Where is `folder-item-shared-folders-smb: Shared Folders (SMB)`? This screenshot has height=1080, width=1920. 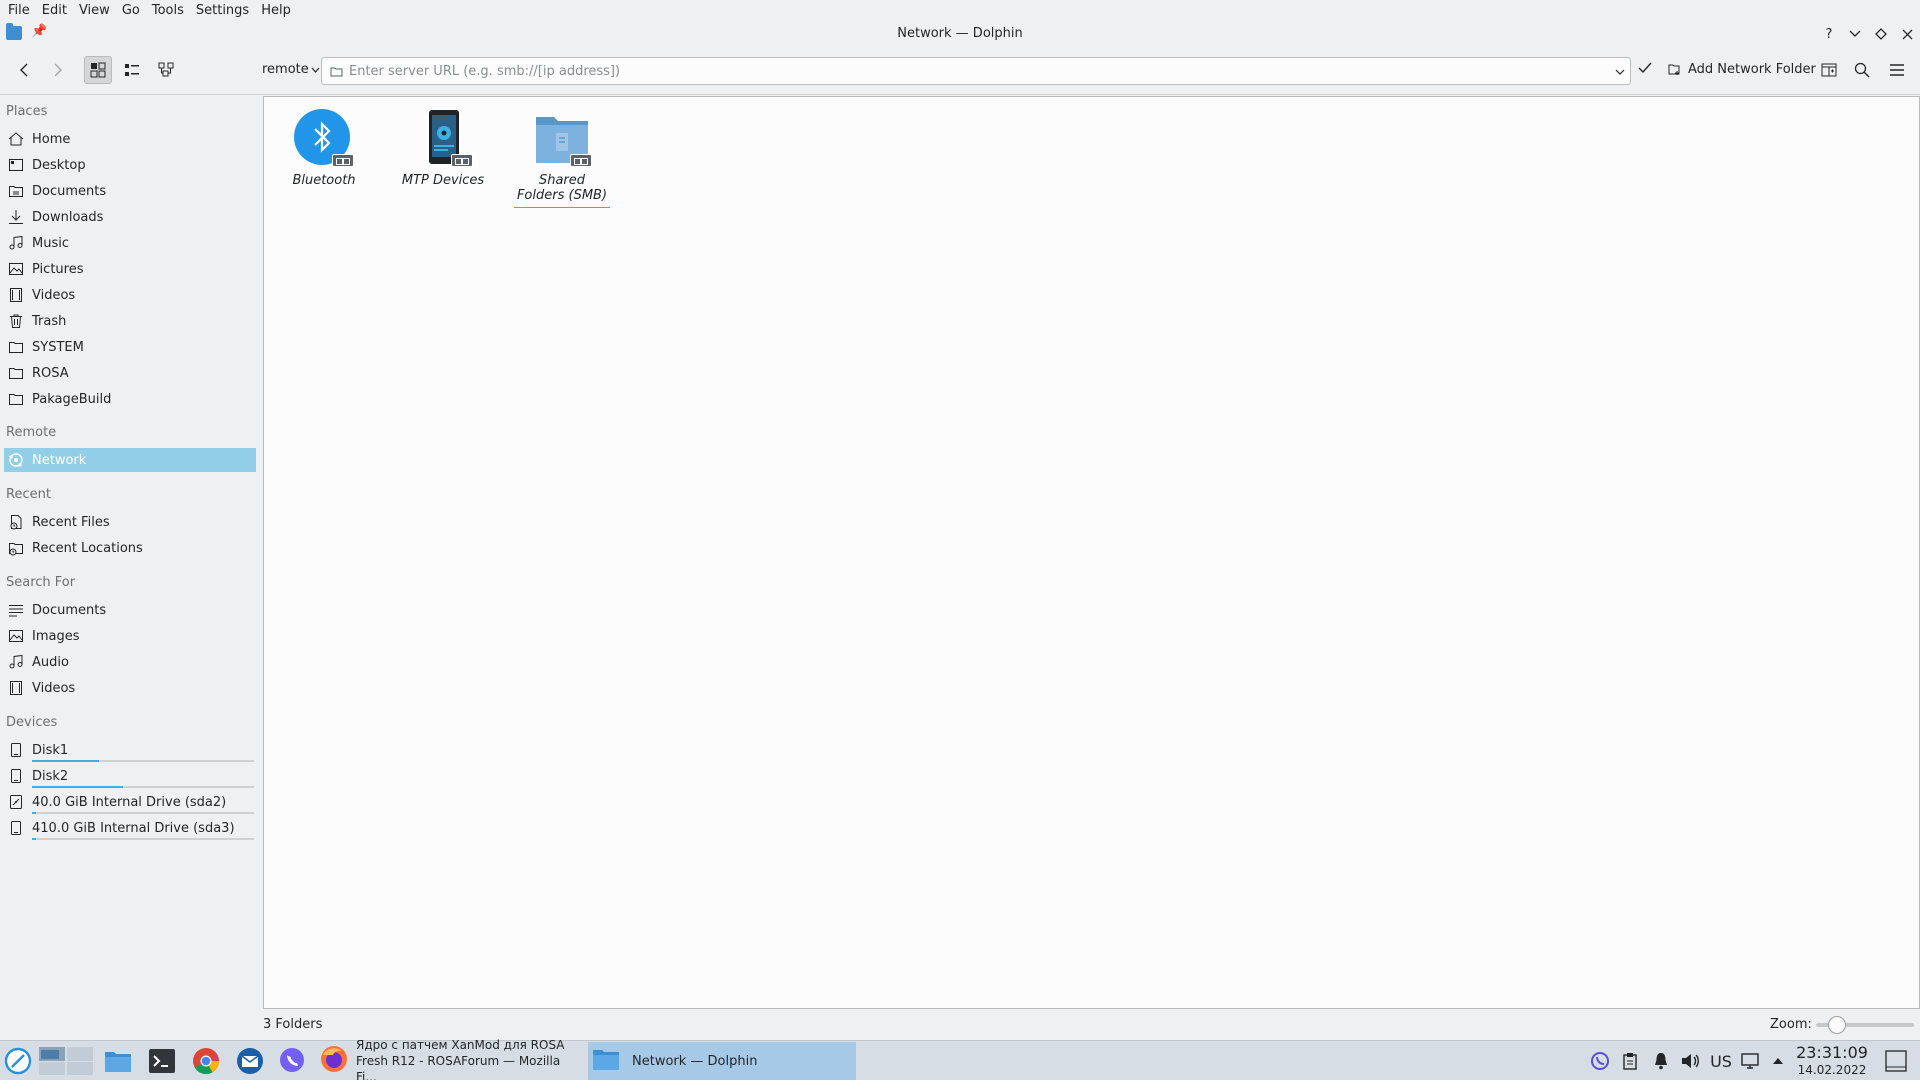
folder-item-shared-folders-smb: Shared Folders (SMB) is located at coordinates (562, 158).